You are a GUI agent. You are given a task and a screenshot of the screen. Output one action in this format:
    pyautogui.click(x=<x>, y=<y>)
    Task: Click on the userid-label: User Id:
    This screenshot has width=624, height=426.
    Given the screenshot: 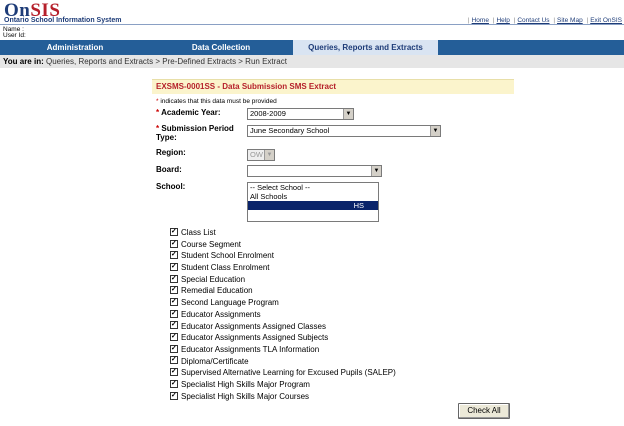 What is the action you would take?
    pyautogui.click(x=14, y=35)
    